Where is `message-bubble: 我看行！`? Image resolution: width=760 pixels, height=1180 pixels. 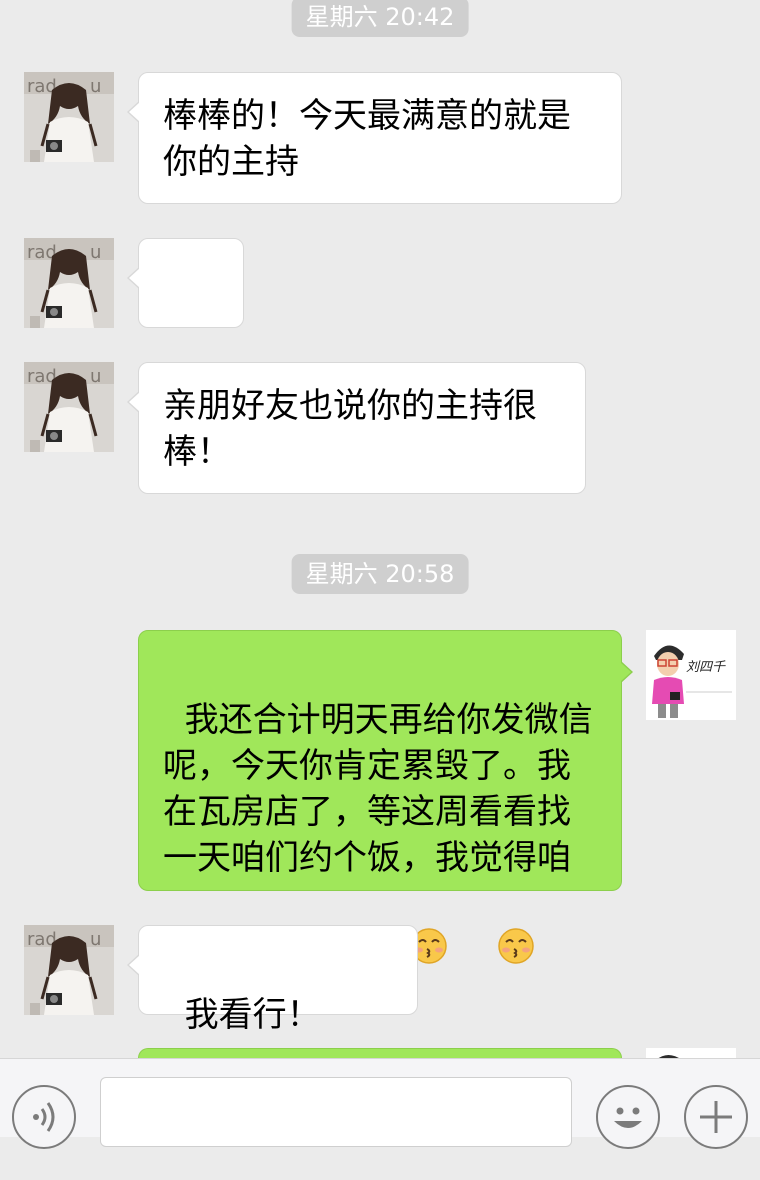 message-bubble: 我看行！ is located at coordinates (272, 1023).